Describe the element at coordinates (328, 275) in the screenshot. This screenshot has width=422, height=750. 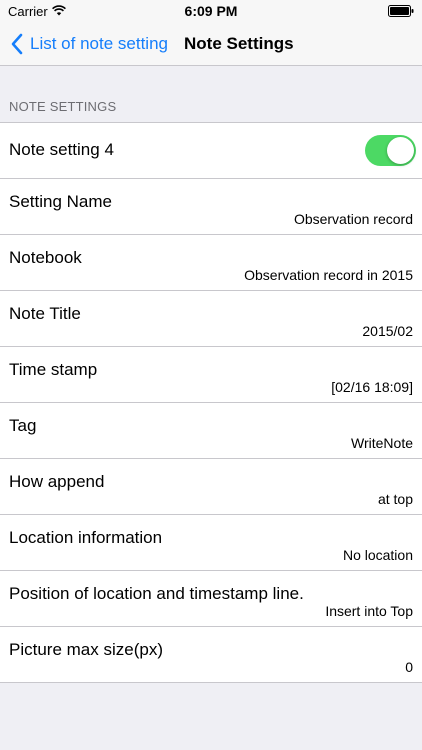
I see `row-value: Observation record in 2015` at that location.